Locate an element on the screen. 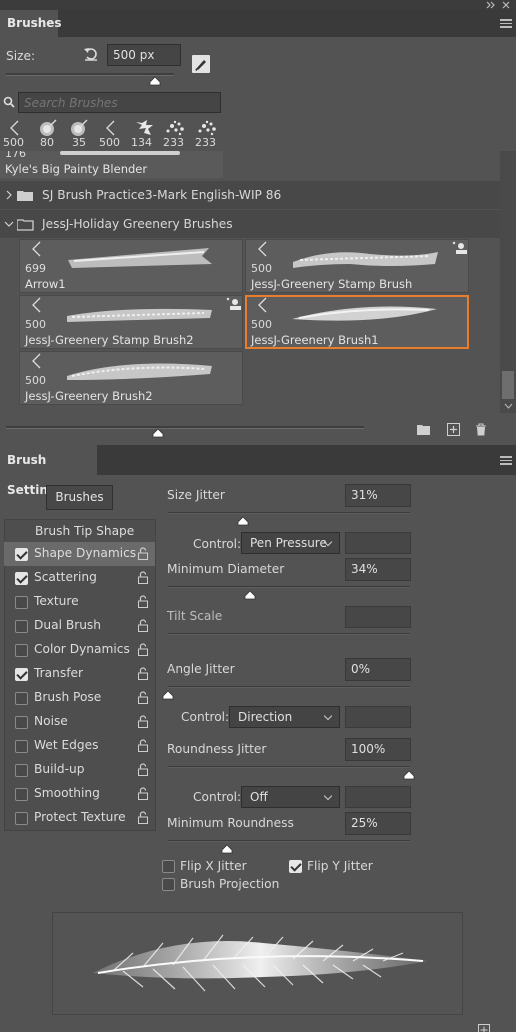 This screenshot has height=1032, width=516. brush-preset: 500 JessJ-Greenery Brush2 is located at coordinates (131, 378).